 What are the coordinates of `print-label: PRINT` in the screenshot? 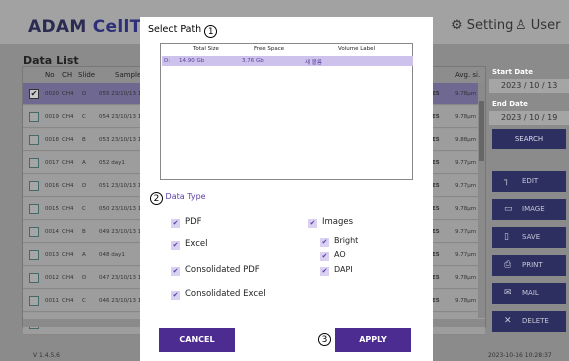 It's located at (532, 265).